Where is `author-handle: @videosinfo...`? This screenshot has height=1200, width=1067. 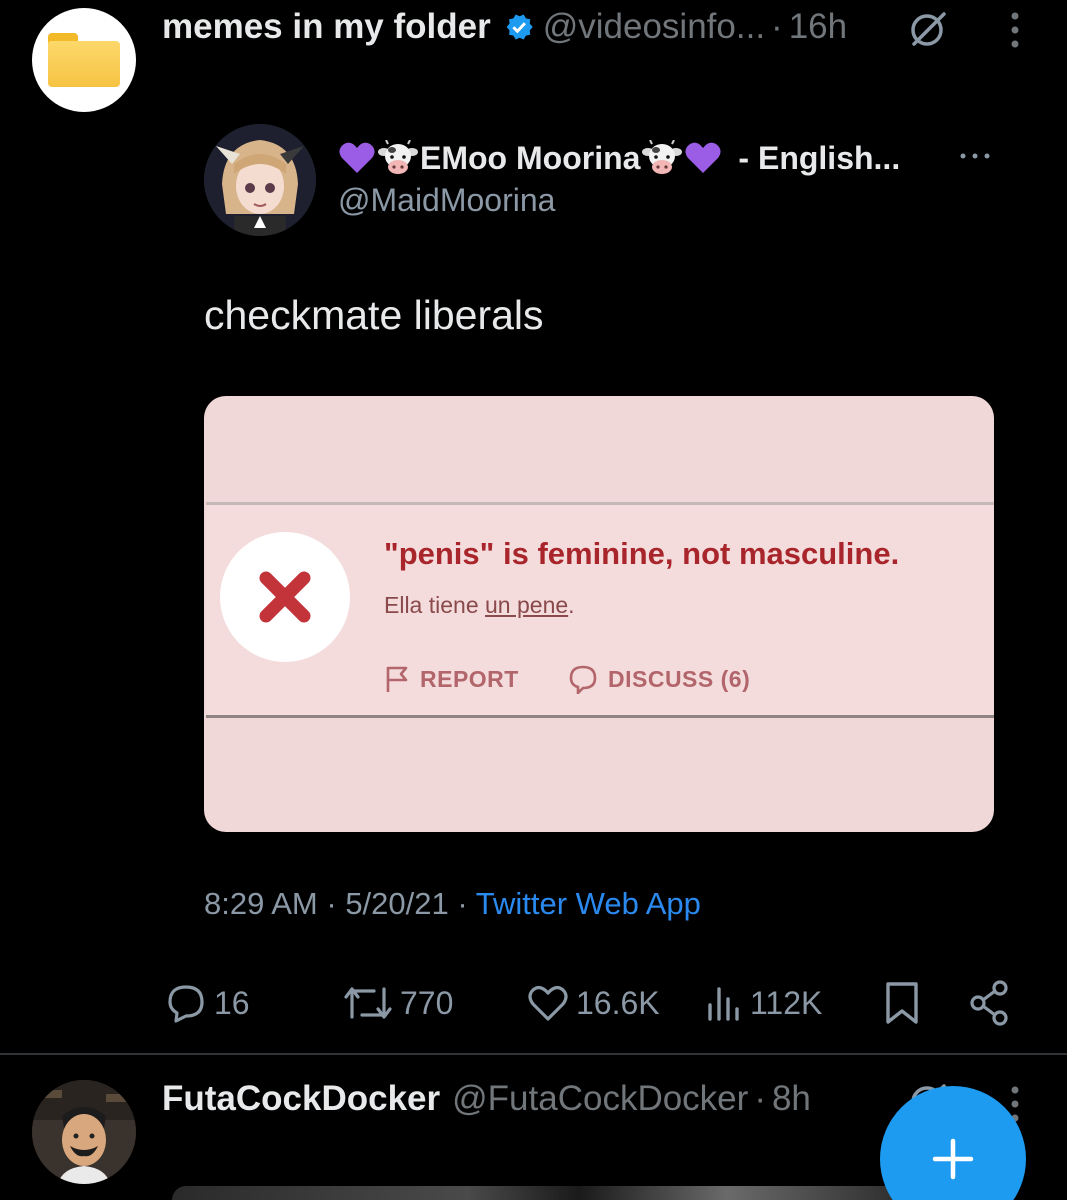
author-handle: @videosinfo... is located at coordinates (654, 27).